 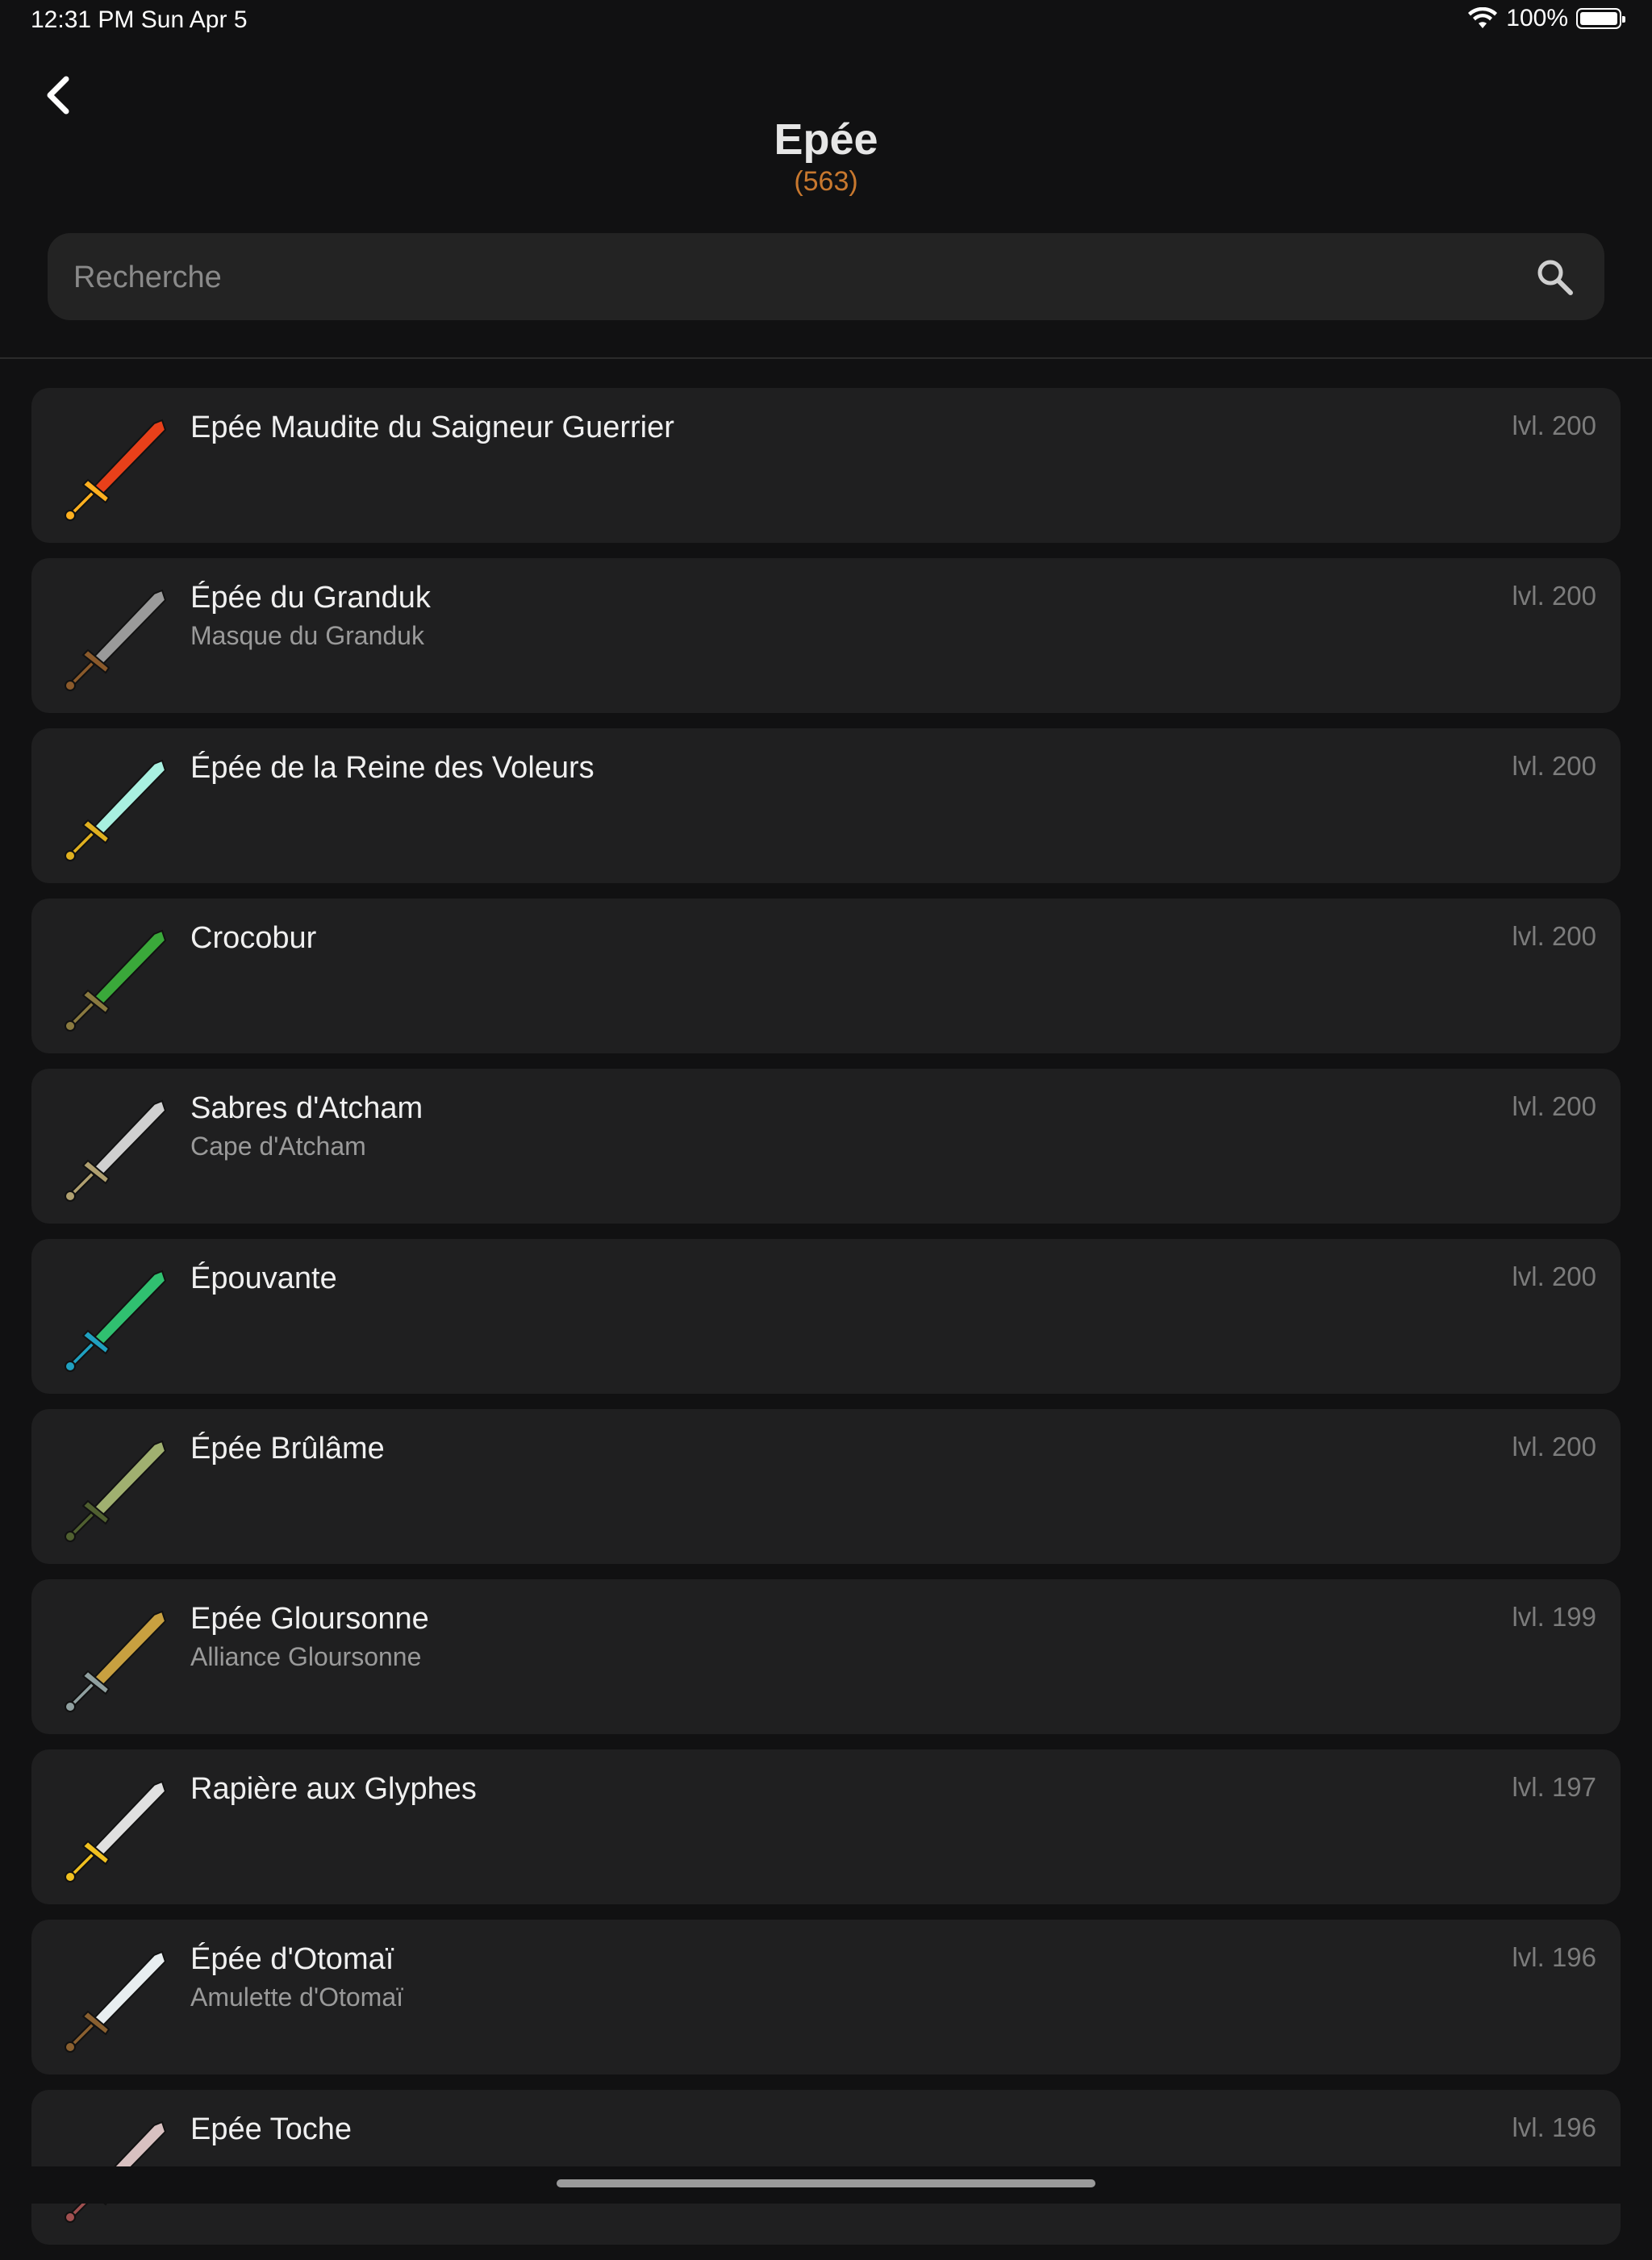 What do you see at coordinates (307, 635) in the screenshot?
I see `item-set-name: Masque du Granduk` at bounding box center [307, 635].